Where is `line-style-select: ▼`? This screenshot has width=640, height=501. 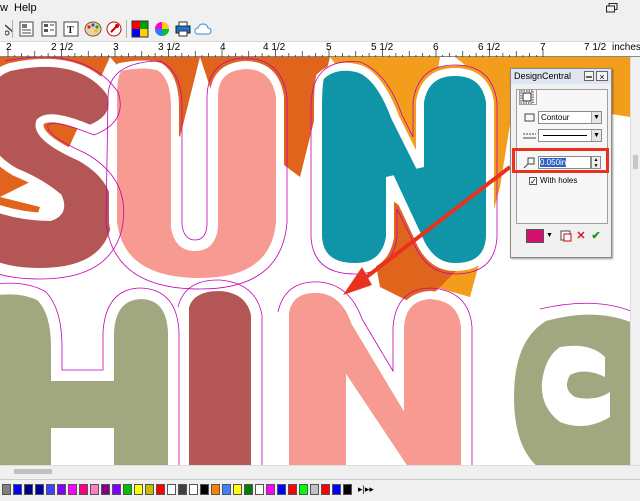 line-style-select: ▼ is located at coordinates (570, 135).